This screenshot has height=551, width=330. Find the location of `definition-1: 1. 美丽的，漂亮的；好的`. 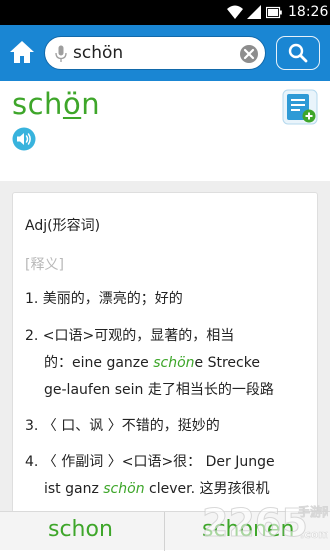

definition-1: 1. 美丽的，漂亮的；好的 is located at coordinates (104, 299).